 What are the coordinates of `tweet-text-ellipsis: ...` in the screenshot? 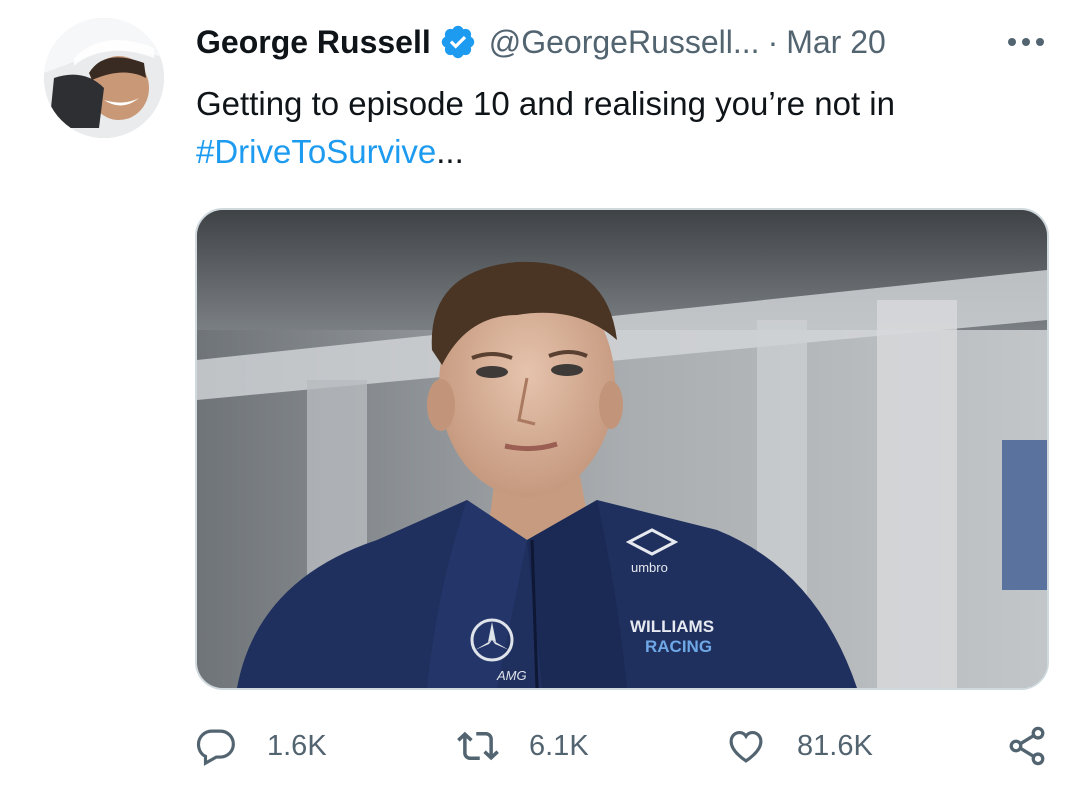 It's located at (450, 151).